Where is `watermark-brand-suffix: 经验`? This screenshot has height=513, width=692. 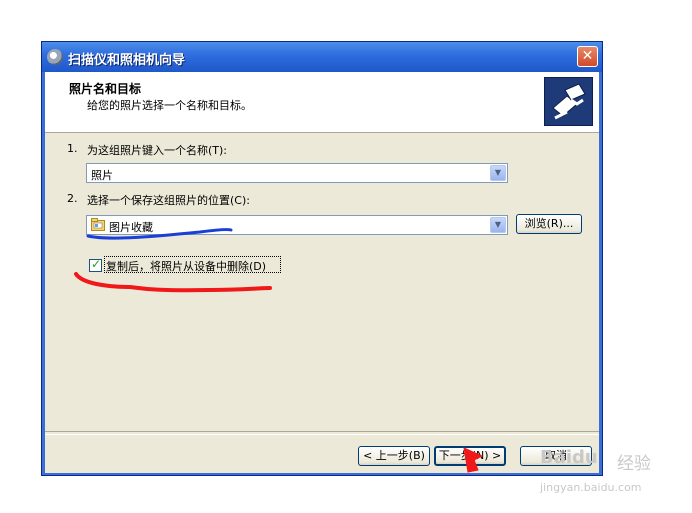 watermark-brand-suffix: 经验 is located at coordinates (634, 464).